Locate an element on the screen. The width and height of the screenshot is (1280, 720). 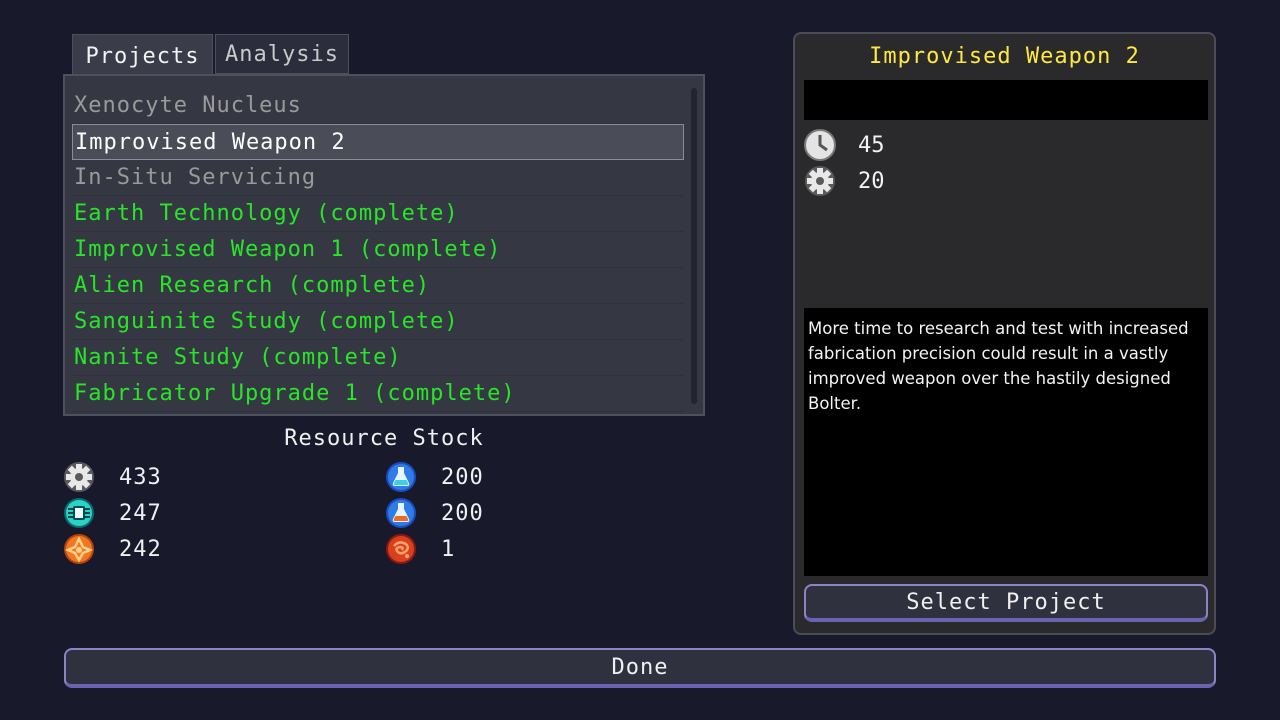
parts-cost-value: 20 is located at coordinates (871, 181).